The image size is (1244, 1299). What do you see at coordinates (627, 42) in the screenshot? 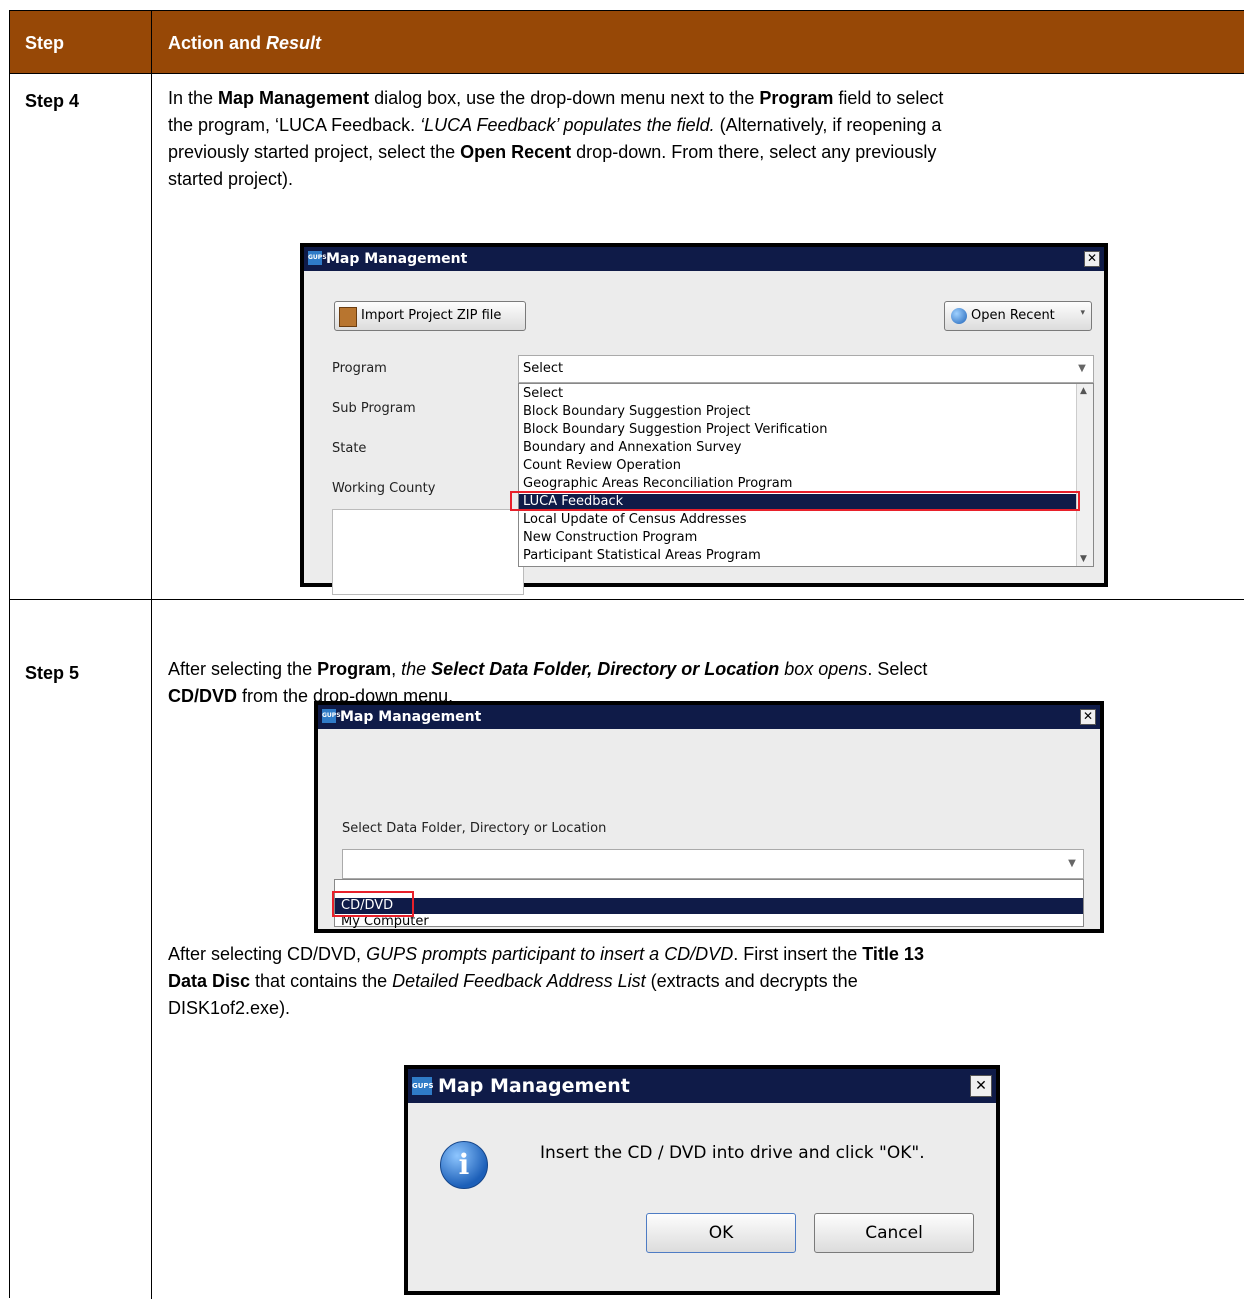
I see `table-header: Step Action and Result` at bounding box center [627, 42].